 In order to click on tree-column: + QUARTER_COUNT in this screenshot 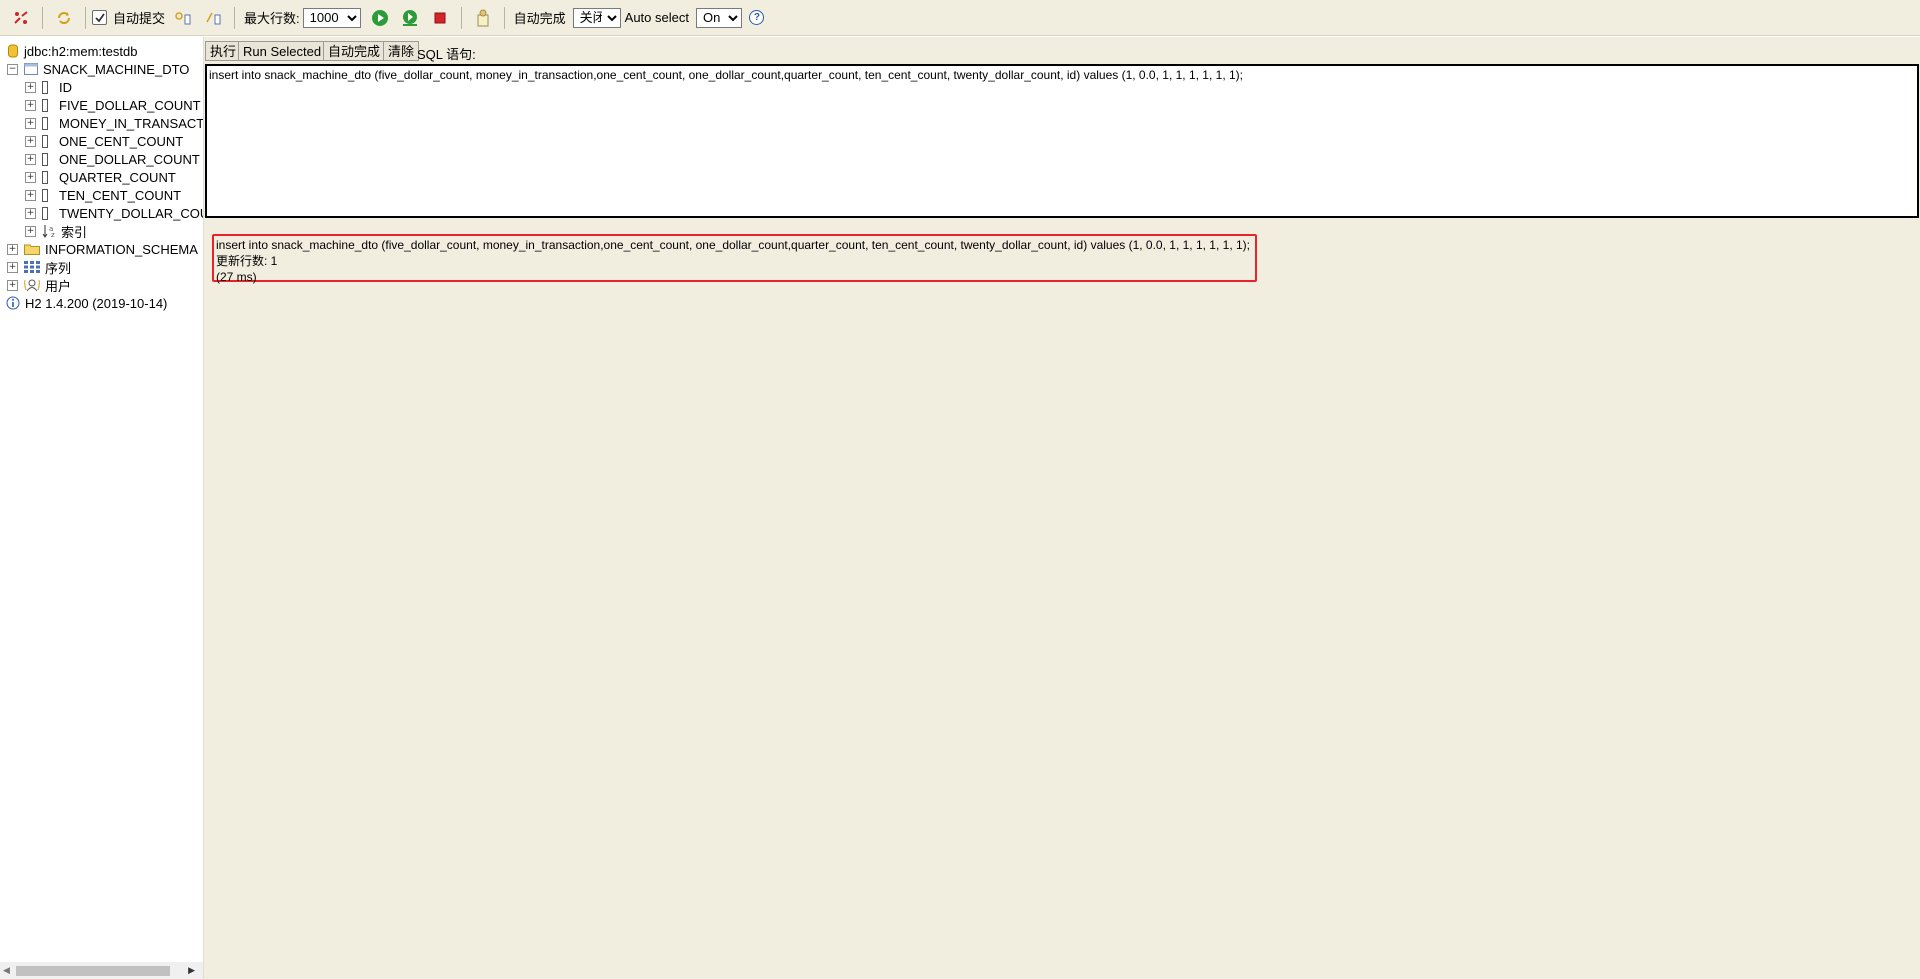, I will do `click(100, 177)`.